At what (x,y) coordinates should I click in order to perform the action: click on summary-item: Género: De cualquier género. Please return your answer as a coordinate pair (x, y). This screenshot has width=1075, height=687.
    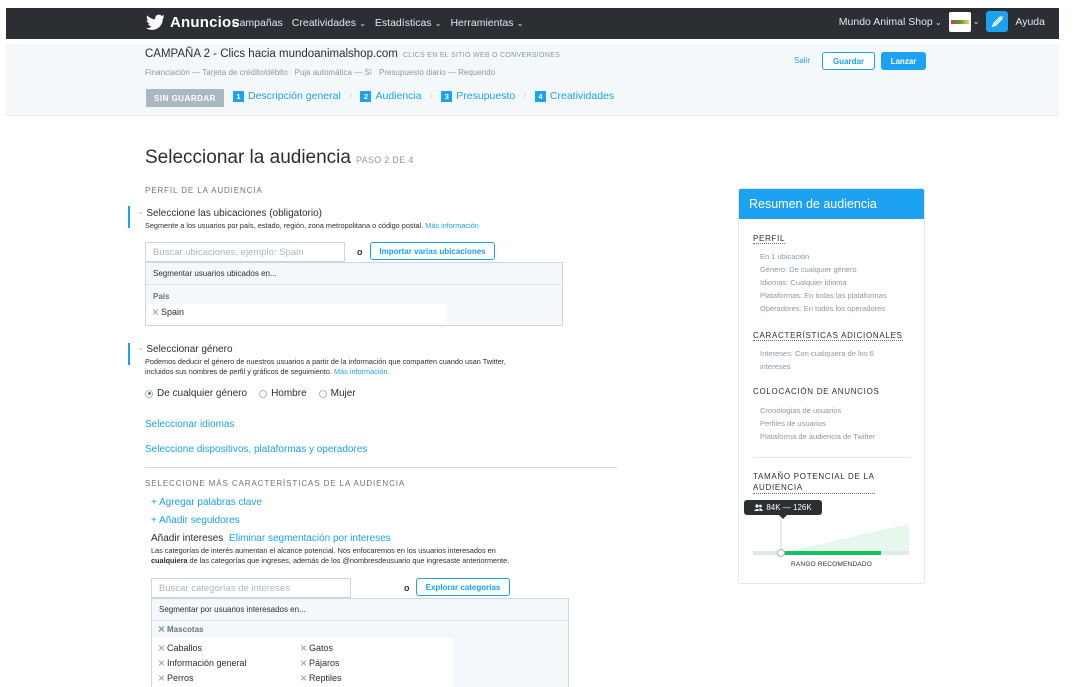
    Looking at the image, I should click on (808, 269).